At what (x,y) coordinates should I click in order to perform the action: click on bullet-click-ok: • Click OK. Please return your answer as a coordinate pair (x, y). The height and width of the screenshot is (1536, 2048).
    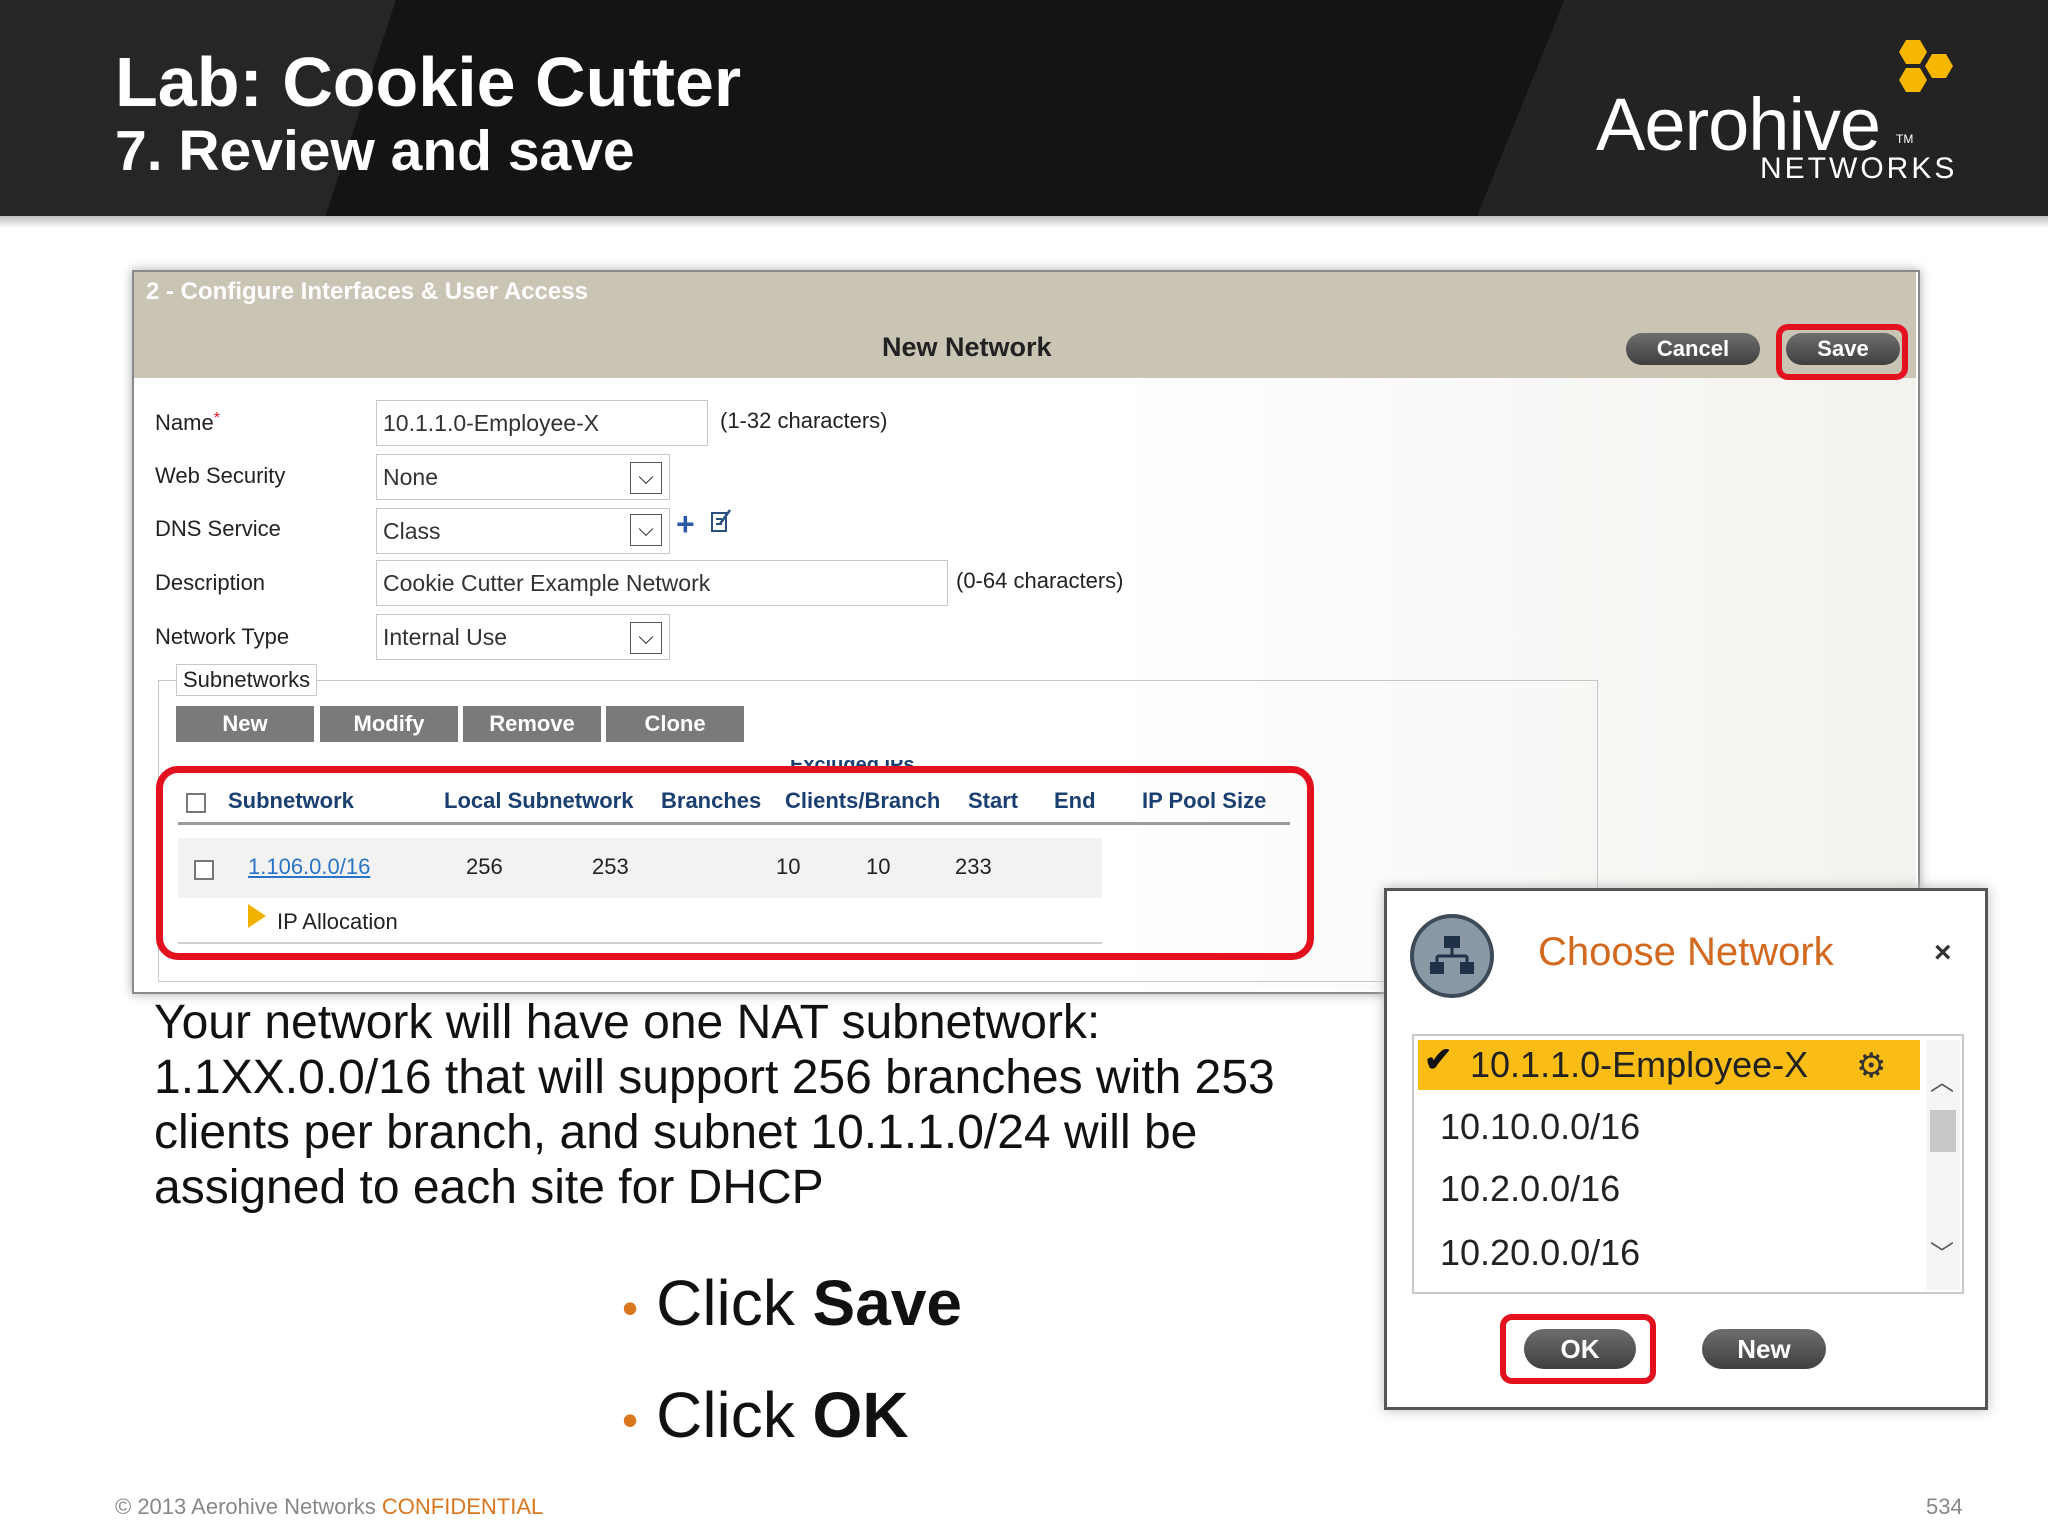
    Looking at the image, I should click on (765, 1415).